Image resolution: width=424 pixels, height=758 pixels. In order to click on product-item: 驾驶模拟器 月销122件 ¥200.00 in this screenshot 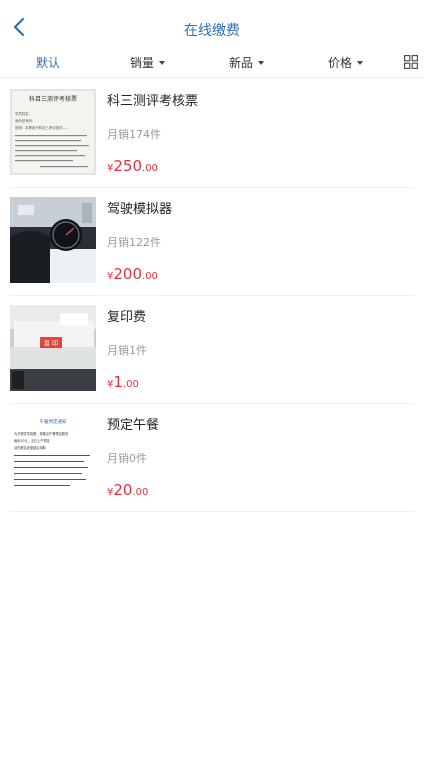, I will do `click(212, 242)`.